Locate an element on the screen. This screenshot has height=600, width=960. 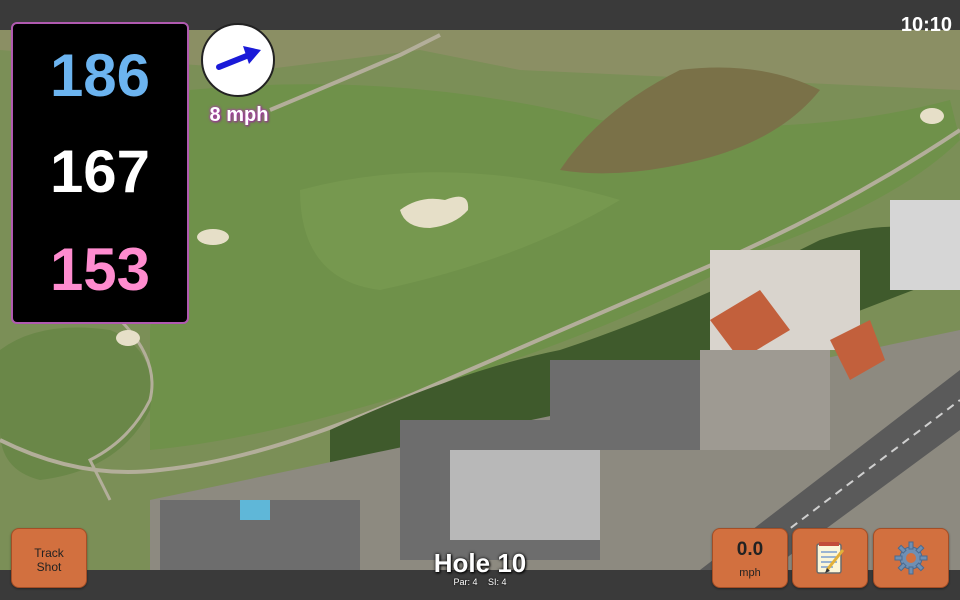
hole-stroke-index: SI: 4 is located at coordinates (497, 582).